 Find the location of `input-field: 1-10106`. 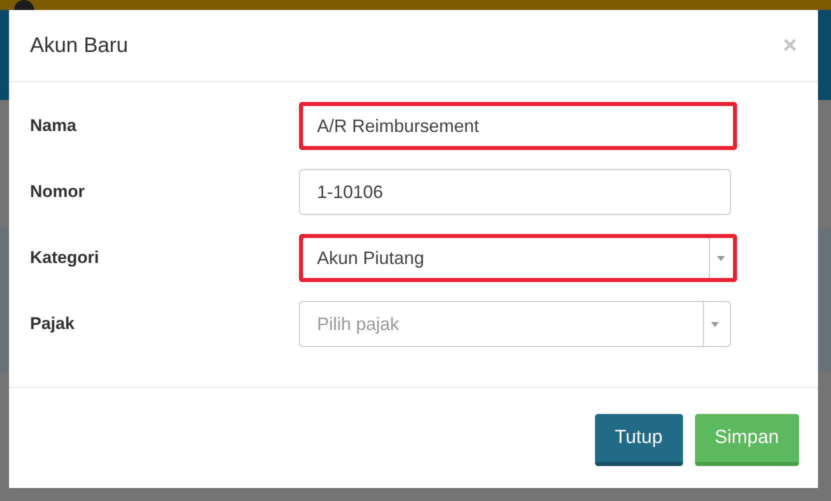

input-field: 1-10106 is located at coordinates (515, 192).